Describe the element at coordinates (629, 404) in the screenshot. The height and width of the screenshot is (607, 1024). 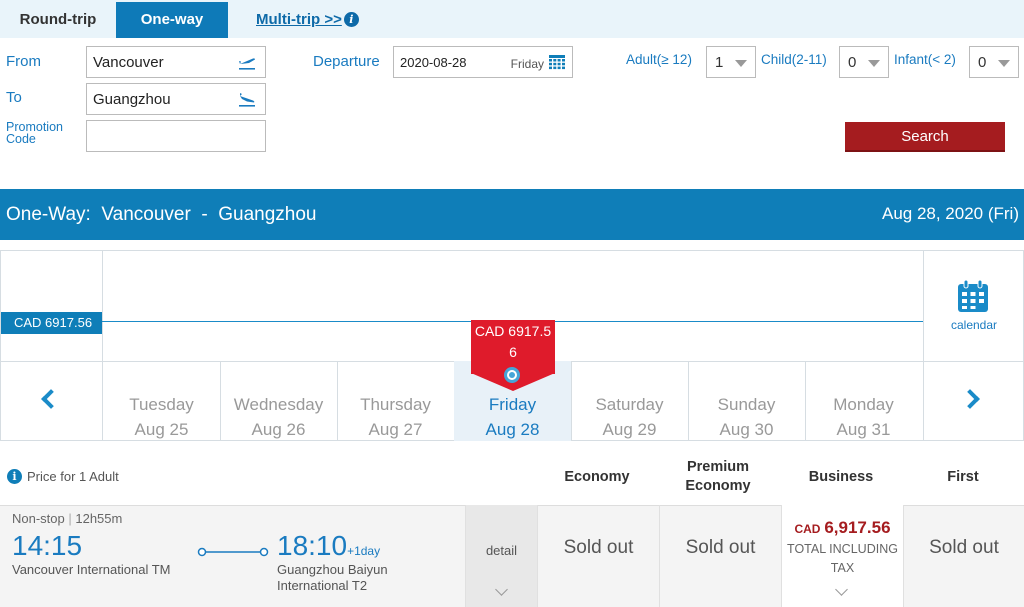
I see `day-weekday: Saturday` at that location.